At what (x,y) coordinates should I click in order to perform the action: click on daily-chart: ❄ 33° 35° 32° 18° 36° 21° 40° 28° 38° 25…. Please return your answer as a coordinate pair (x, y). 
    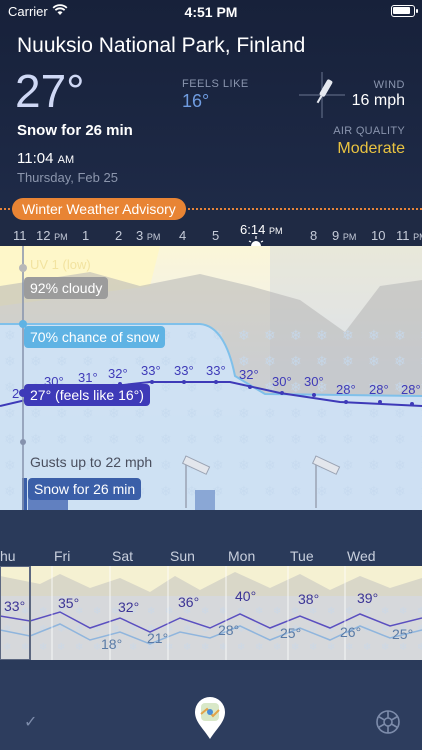
    Looking at the image, I should click on (211, 613).